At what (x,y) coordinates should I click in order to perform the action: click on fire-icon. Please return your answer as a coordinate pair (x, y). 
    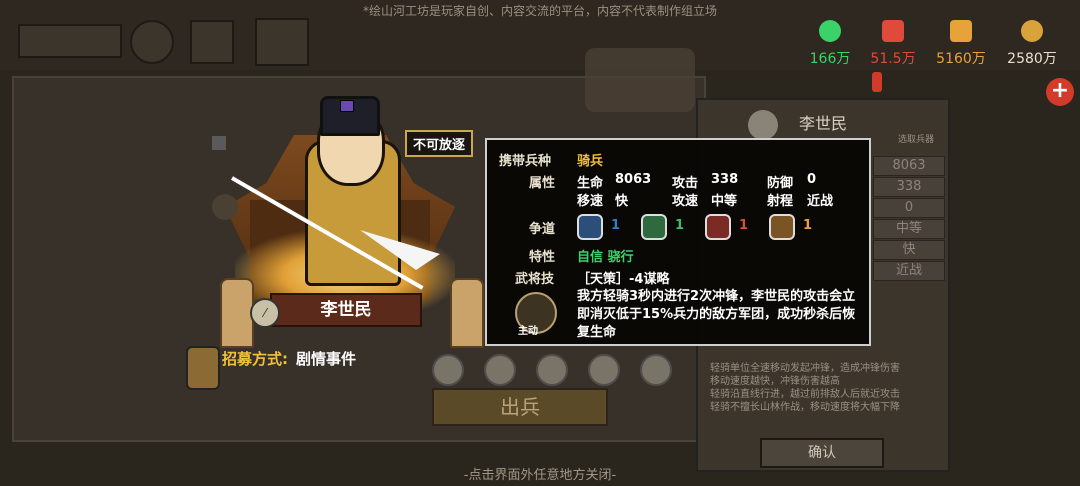
    Looking at the image, I should click on (718, 227).